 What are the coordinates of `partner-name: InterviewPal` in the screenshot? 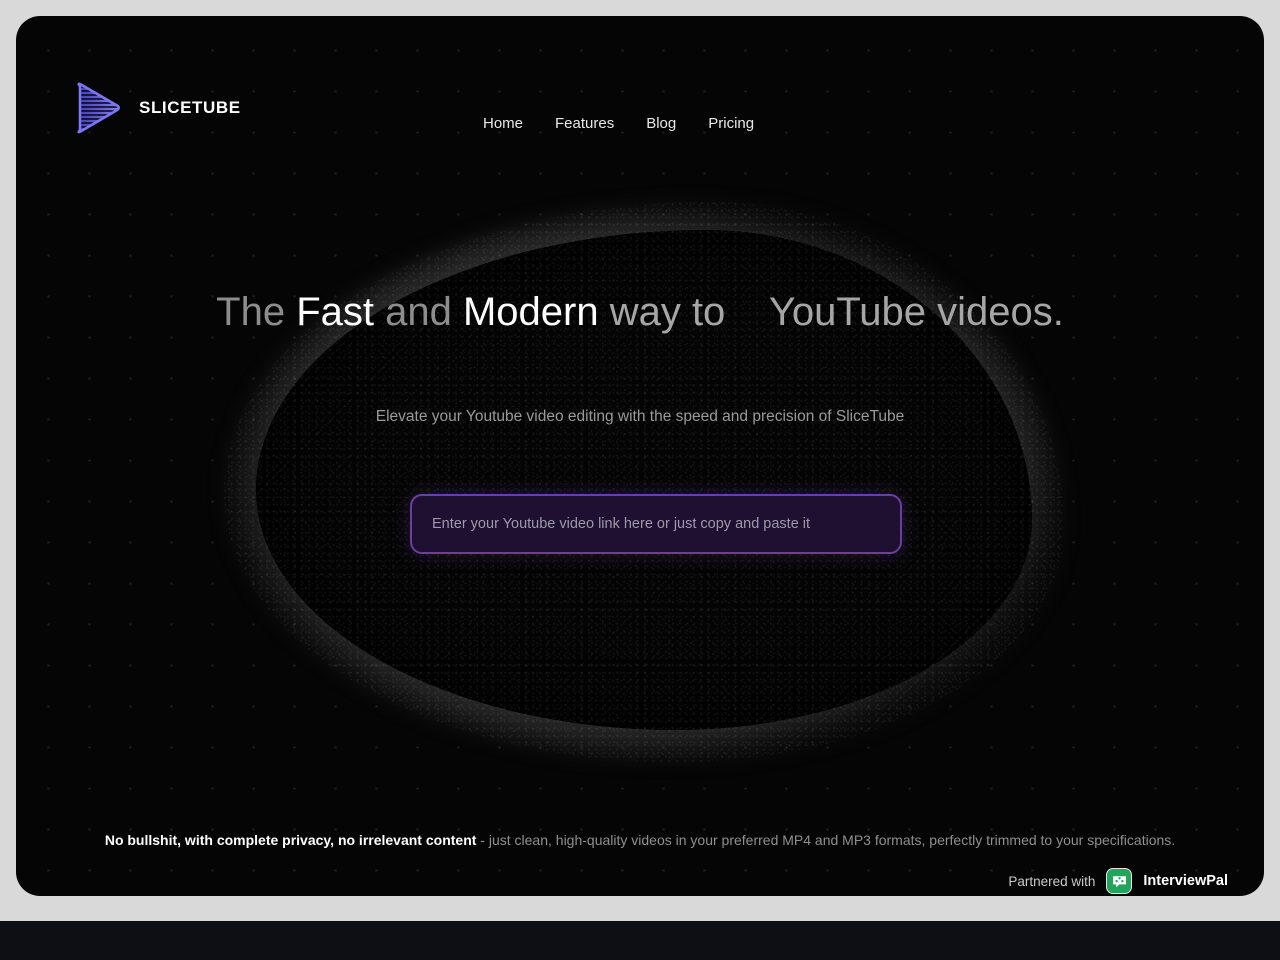 It's located at (1185, 881).